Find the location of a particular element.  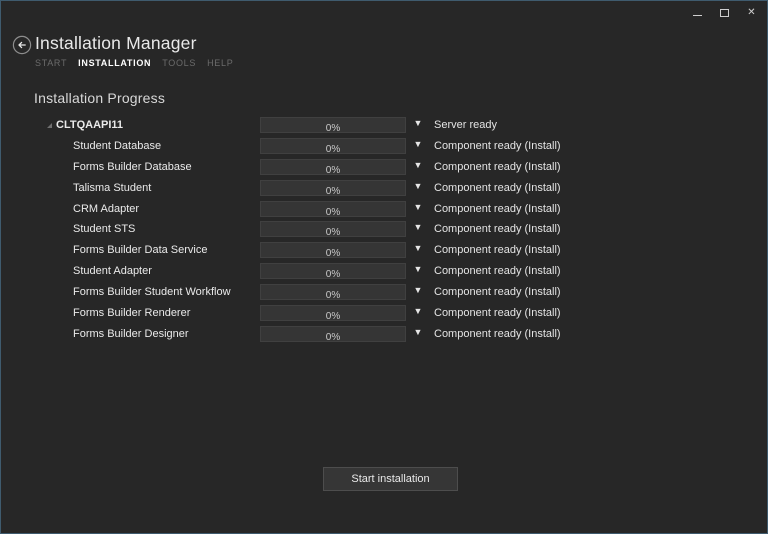

titlebar: ✕ is located at coordinates (724, 12).